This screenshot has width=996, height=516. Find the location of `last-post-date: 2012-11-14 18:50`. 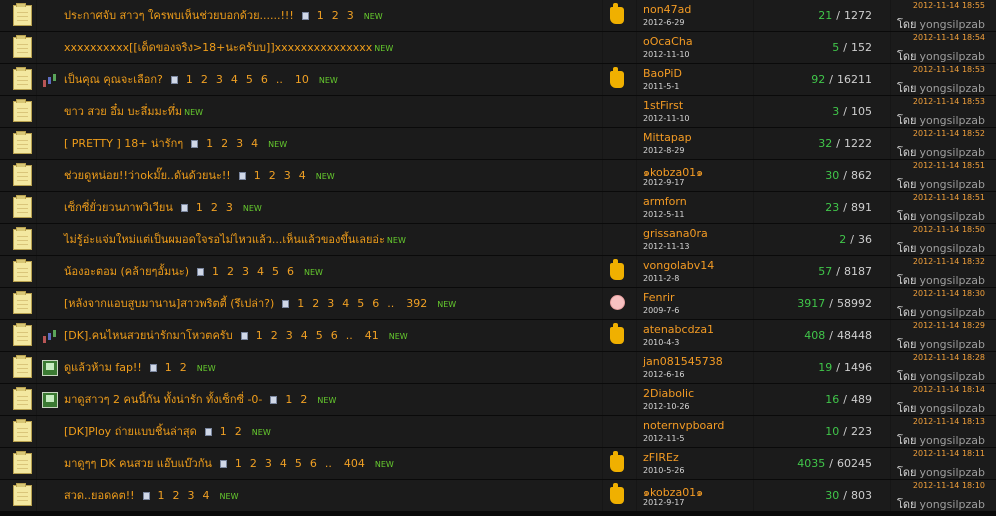

last-post-date: 2012-11-14 18:50 is located at coordinates (949, 229).